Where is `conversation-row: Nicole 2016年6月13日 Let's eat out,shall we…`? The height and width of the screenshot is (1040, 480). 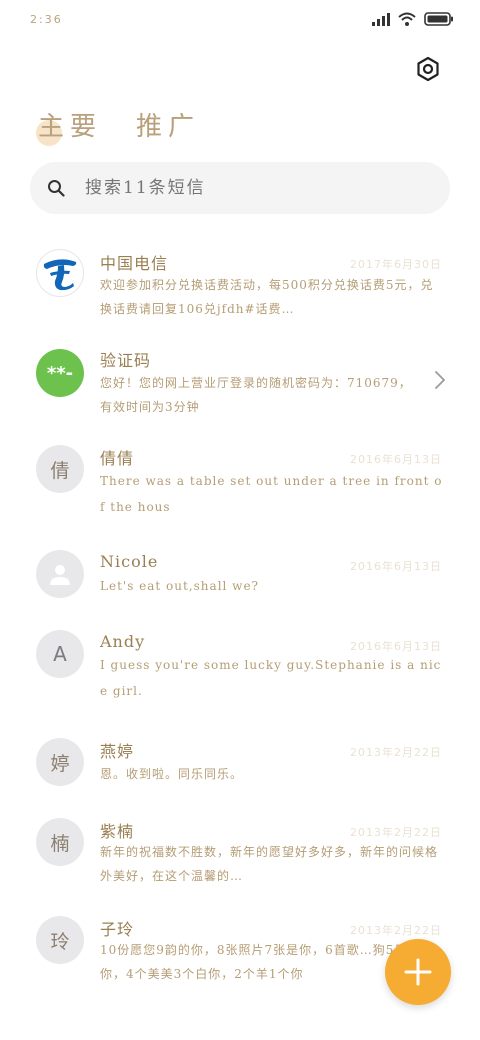 conversation-row: Nicole 2016年6月13日 Let's eat out,shall we… is located at coordinates (240, 586).